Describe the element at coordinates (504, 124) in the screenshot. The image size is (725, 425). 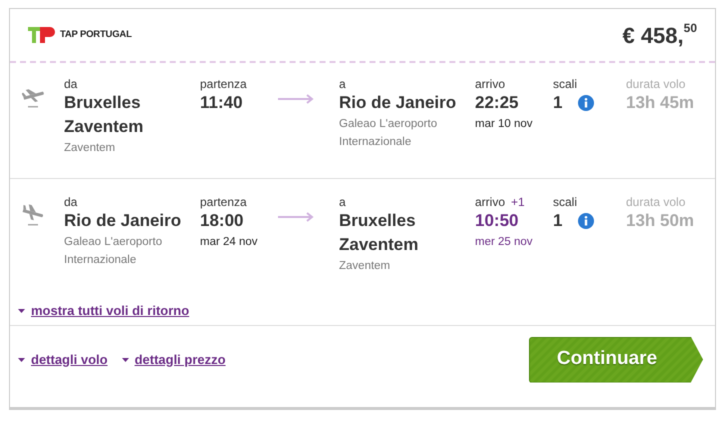
I see `arrival-date: mar 10 nov` at that location.